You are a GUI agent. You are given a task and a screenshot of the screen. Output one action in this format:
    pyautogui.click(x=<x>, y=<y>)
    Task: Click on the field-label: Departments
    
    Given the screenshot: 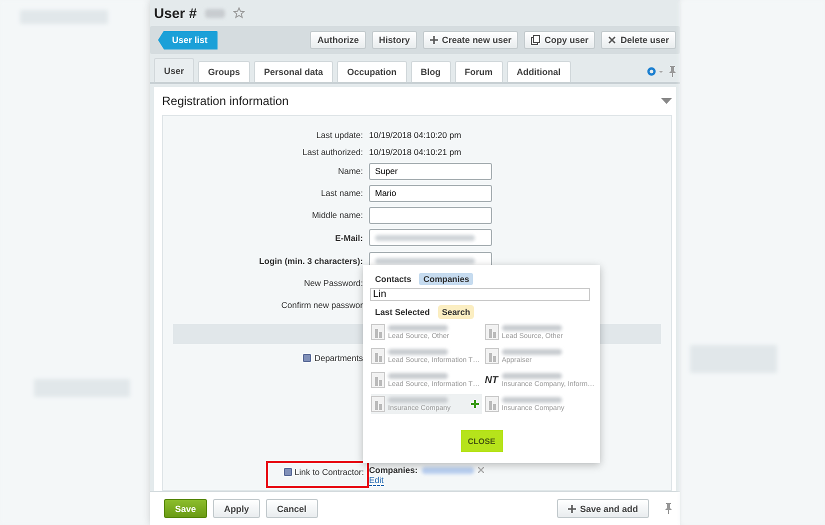 What is the action you would take?
    pyautogui.click(x=333, y=358)
    